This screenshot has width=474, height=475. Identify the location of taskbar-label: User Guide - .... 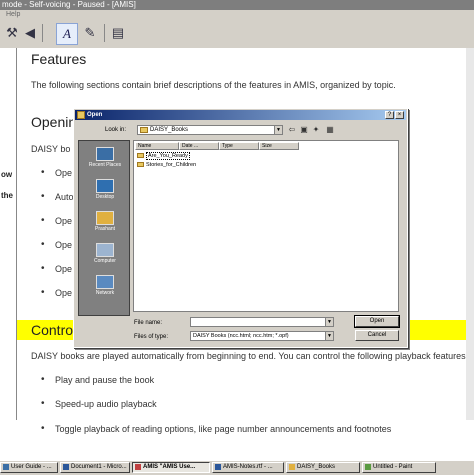
(31, 467).